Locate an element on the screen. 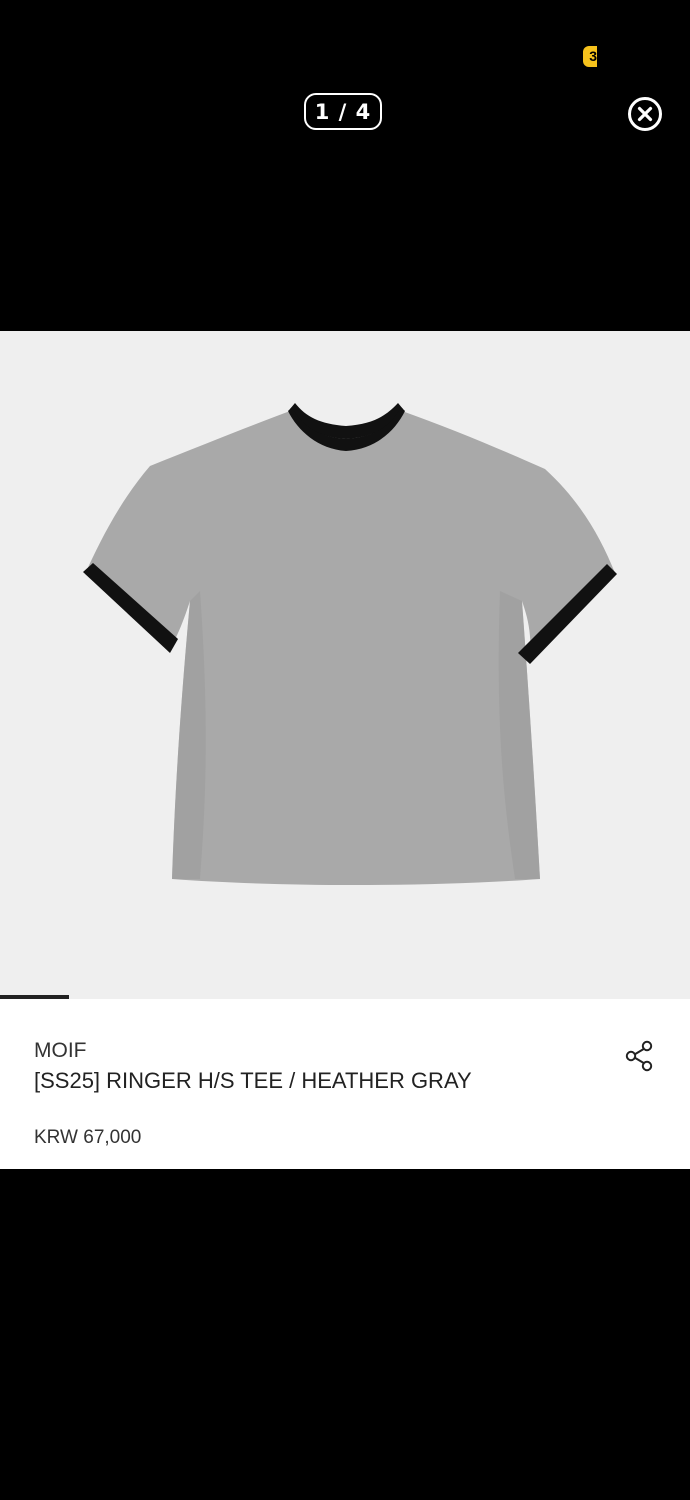 The image size is (690, 1500). brand-name: MOIF is located at coordinates (60, 1051).